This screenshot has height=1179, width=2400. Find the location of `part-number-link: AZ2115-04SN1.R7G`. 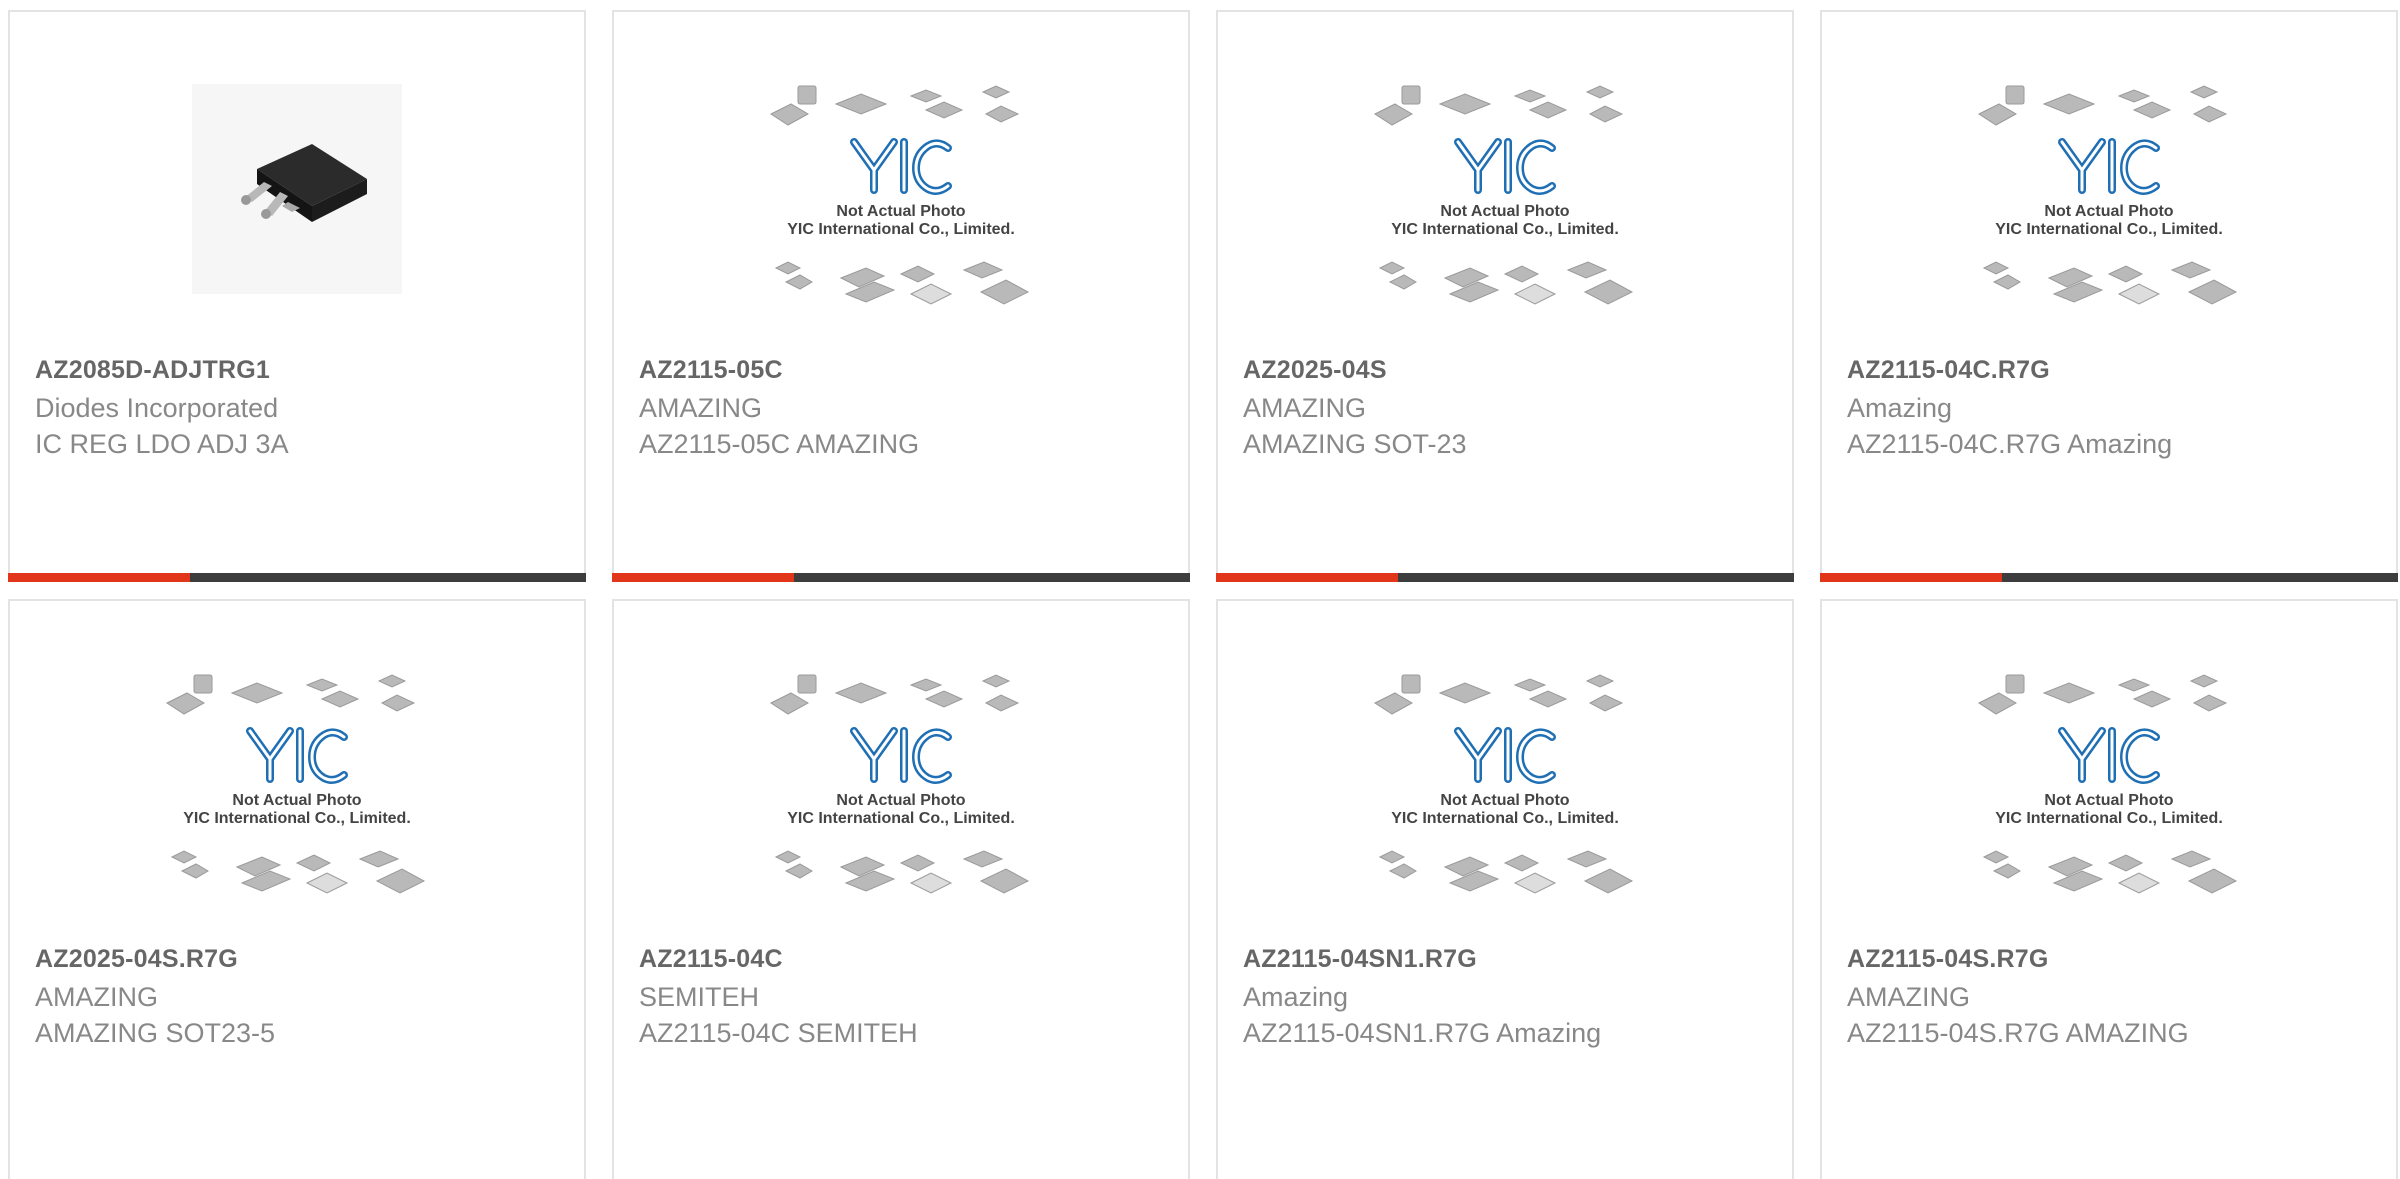

part-number-link: AZ2115-04SN1.R7G is located at coordinates (1360, 959).